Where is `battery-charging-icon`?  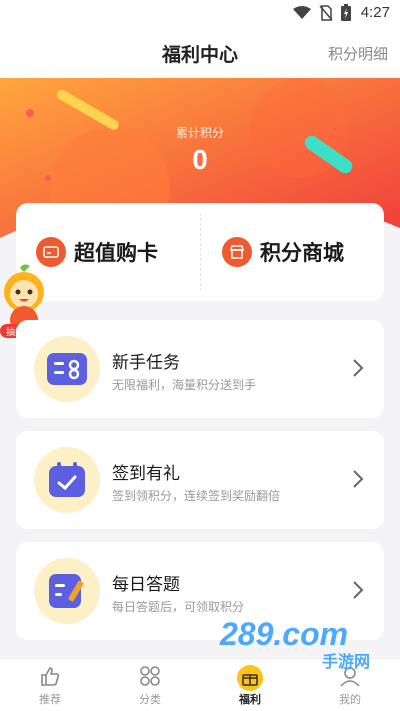
battery-charging-icon is located at coordinates (345, 12).